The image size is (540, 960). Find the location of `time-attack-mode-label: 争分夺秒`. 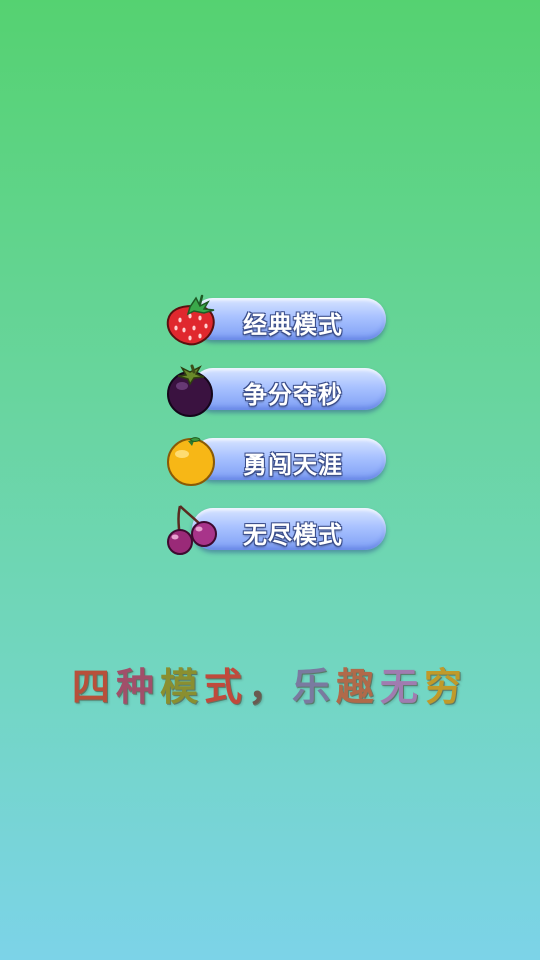

time-attack-mode-label: 争分夺秒 is located at coordinates (293, 395).